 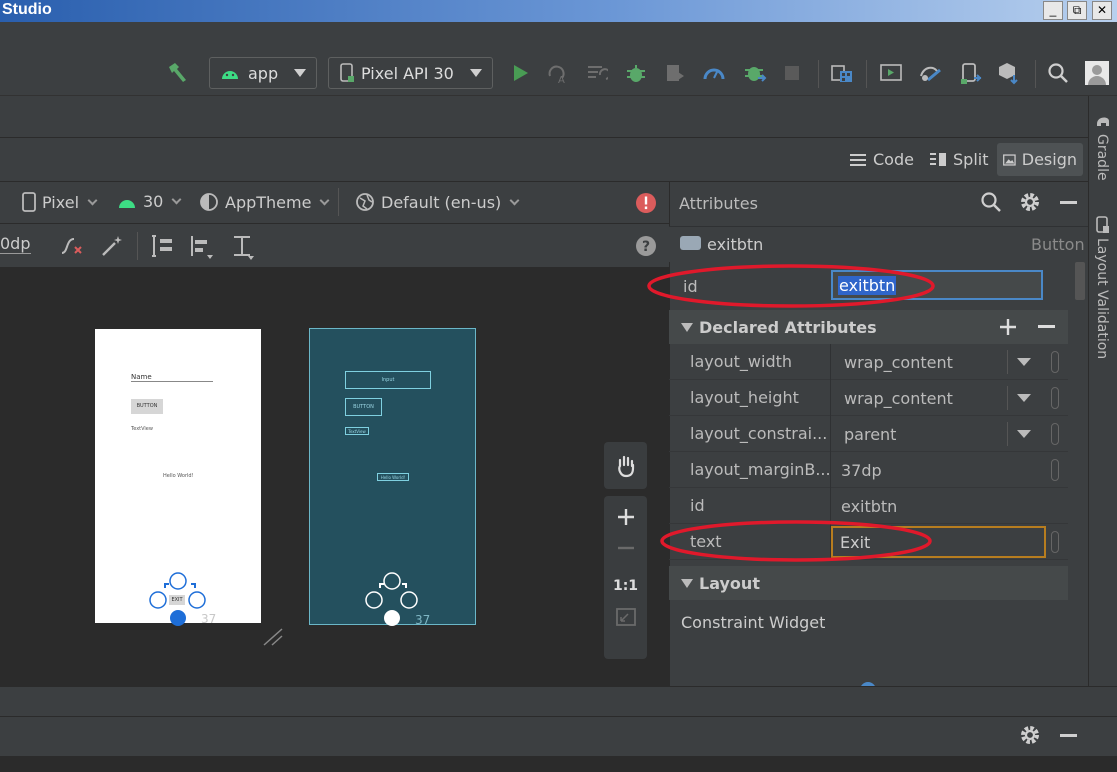 I want to click on restore-button: ⧉, so click(x=1077, y=10).